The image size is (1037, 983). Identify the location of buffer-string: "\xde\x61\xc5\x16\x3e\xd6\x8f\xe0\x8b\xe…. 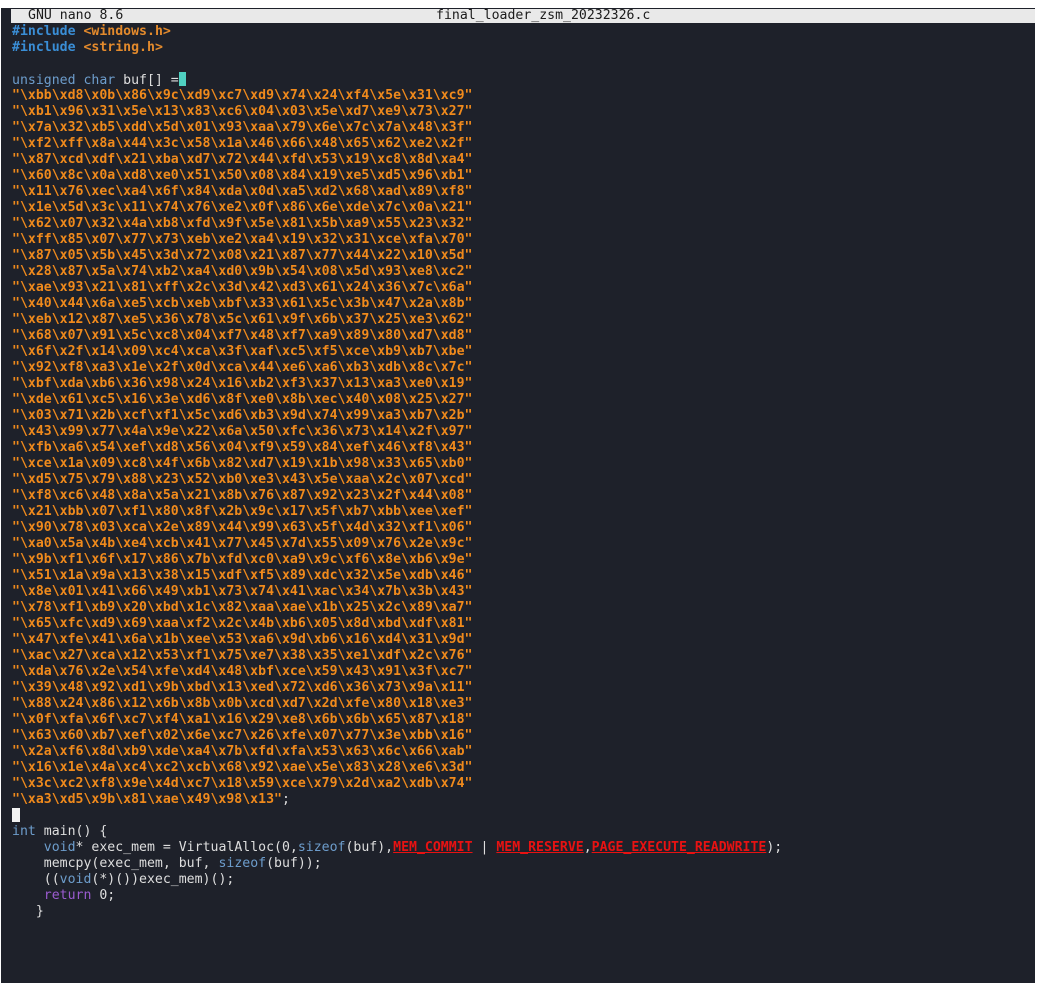
(242, 399).